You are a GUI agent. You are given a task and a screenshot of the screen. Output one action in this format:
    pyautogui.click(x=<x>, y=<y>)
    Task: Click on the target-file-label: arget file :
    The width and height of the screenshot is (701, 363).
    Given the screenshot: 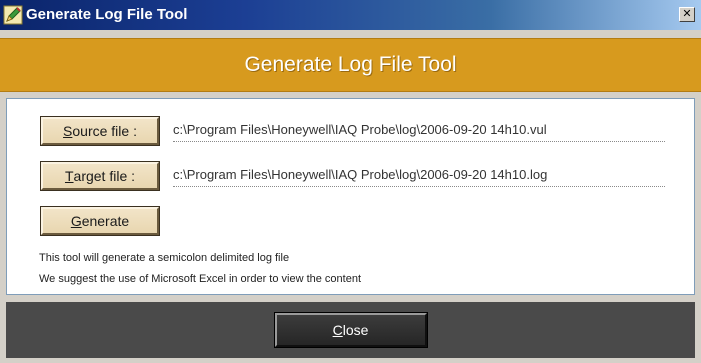 What is the action you would take?
    pyautogui.click(x=104, y=176)
    